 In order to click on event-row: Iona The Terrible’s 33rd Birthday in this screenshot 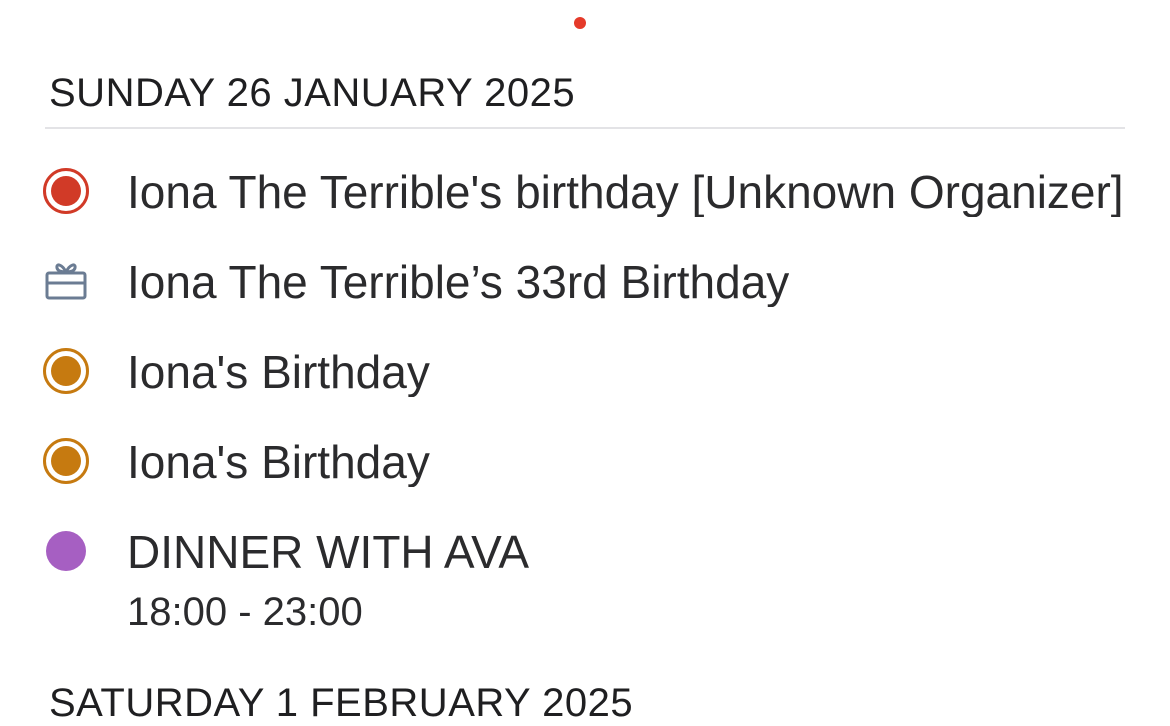, I will do `click(585, 281)`.